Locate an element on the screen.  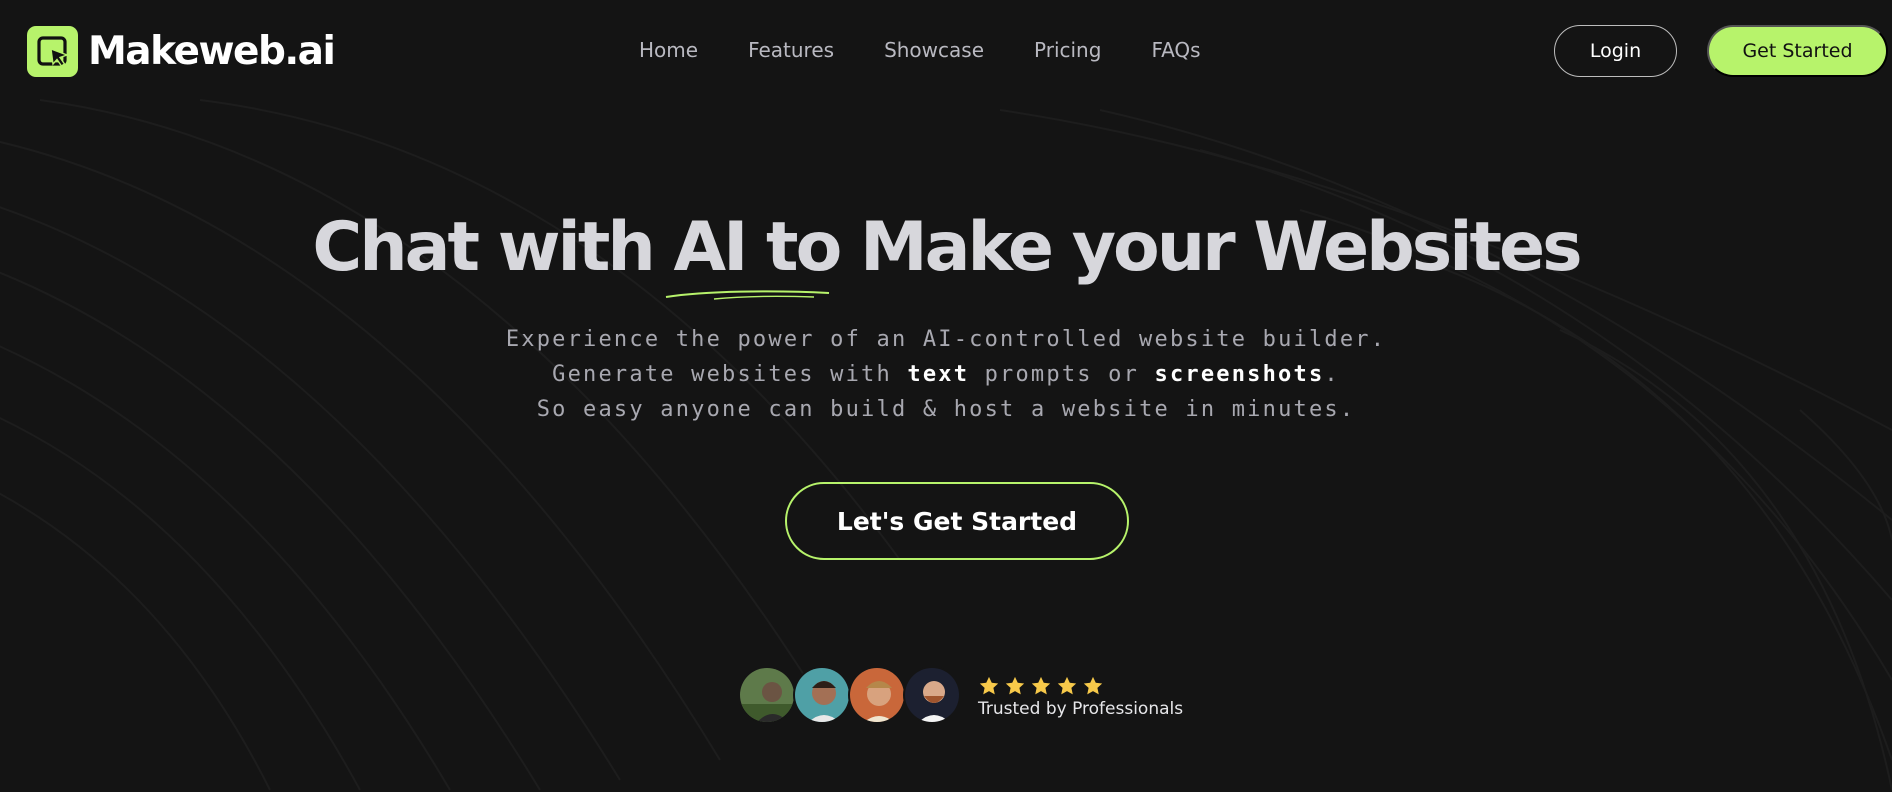
rating-block: Trusted by Professionals is located at coordinates (1080, 697).